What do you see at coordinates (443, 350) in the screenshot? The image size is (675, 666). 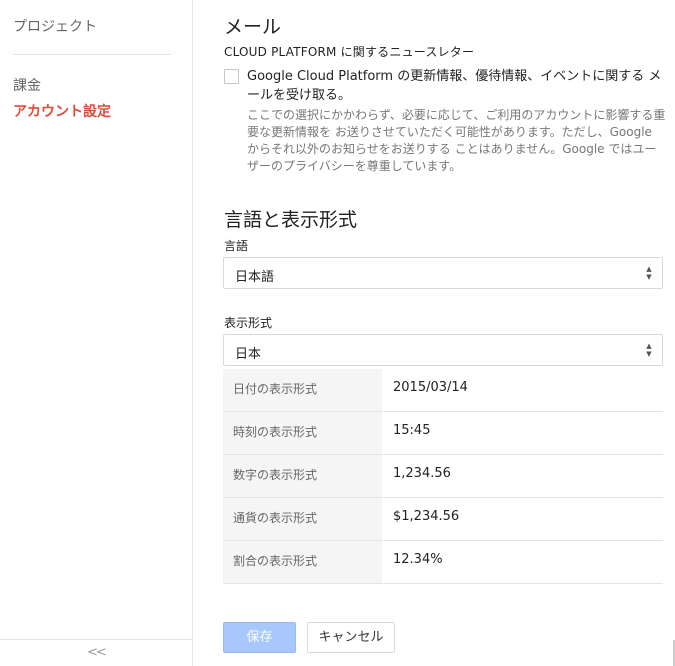 I see `format-select: 日本 ▲ ▼` at bounding box center [443, 350].